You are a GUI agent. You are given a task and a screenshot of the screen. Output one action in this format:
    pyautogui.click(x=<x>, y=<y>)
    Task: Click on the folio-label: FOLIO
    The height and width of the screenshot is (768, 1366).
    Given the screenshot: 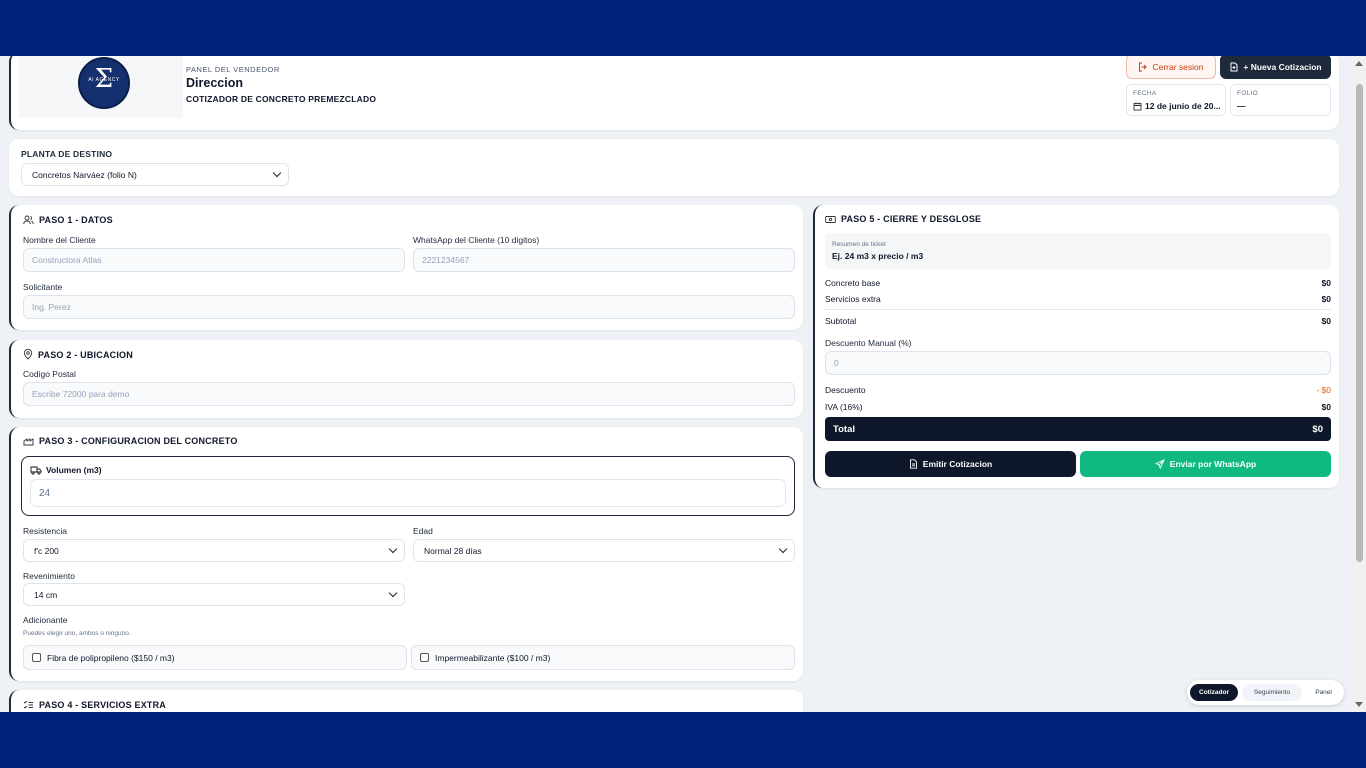 What is the action you would take?
    pyautogui.click(x=1248, y=93)
    